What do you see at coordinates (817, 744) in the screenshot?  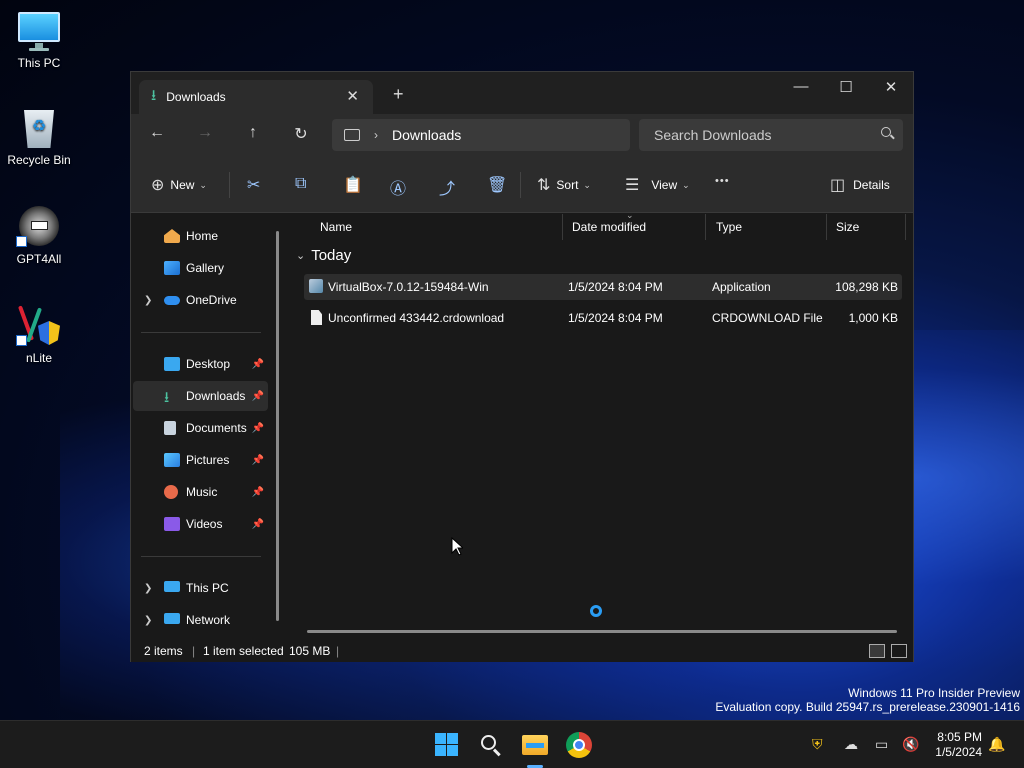 I see `security-shield-icon: ⛨` at bounding box center [817, 744].